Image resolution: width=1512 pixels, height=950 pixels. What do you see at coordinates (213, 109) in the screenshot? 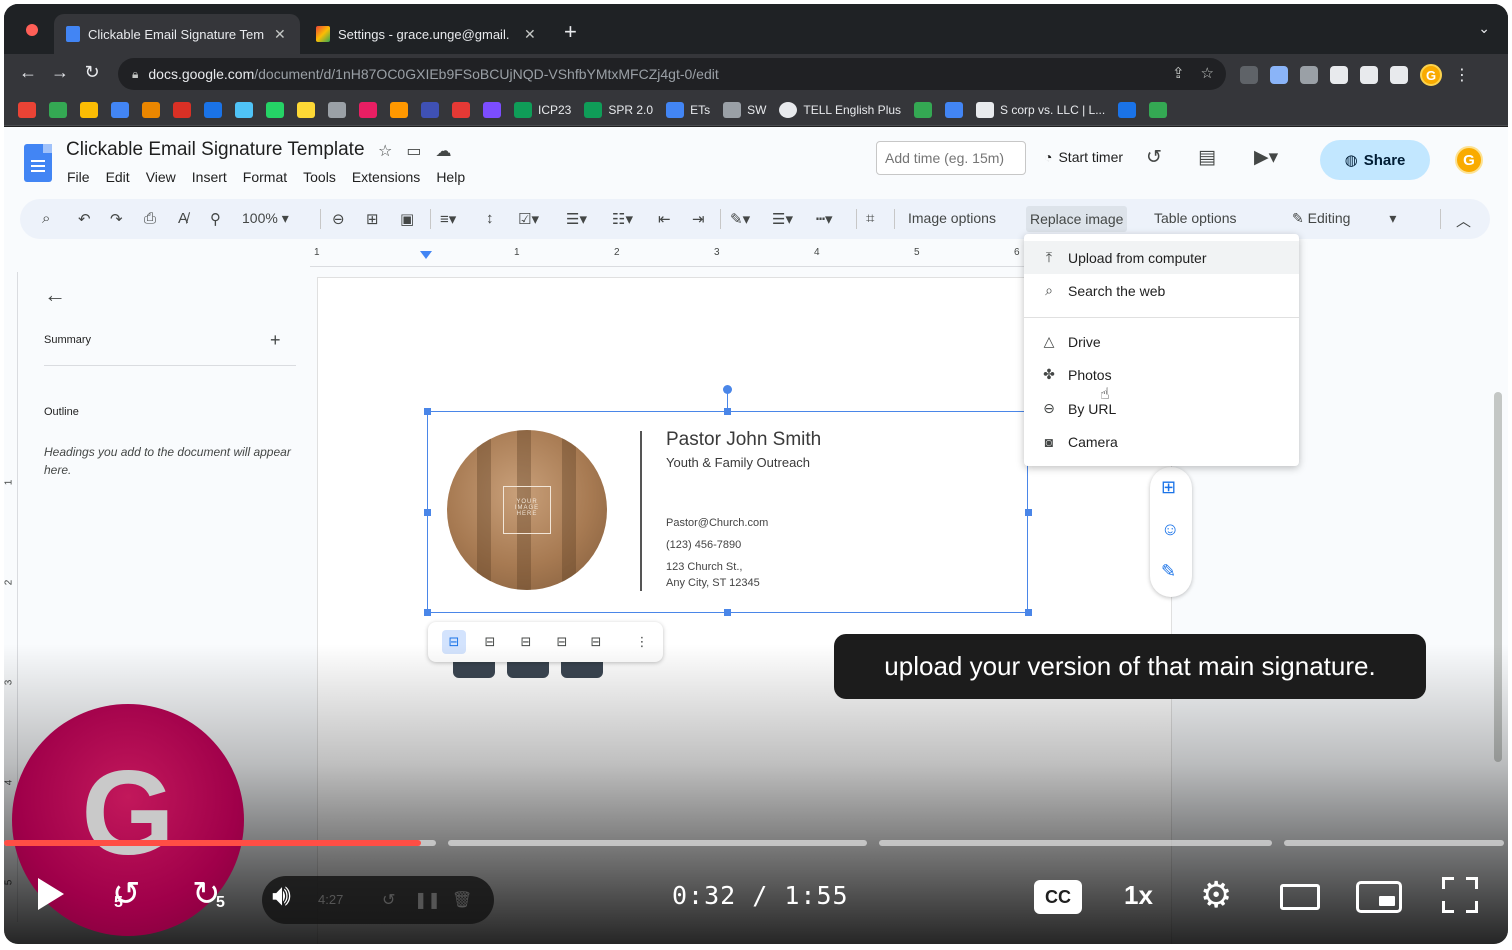
I see `zoom-icon` at bounding box center [213, 109].